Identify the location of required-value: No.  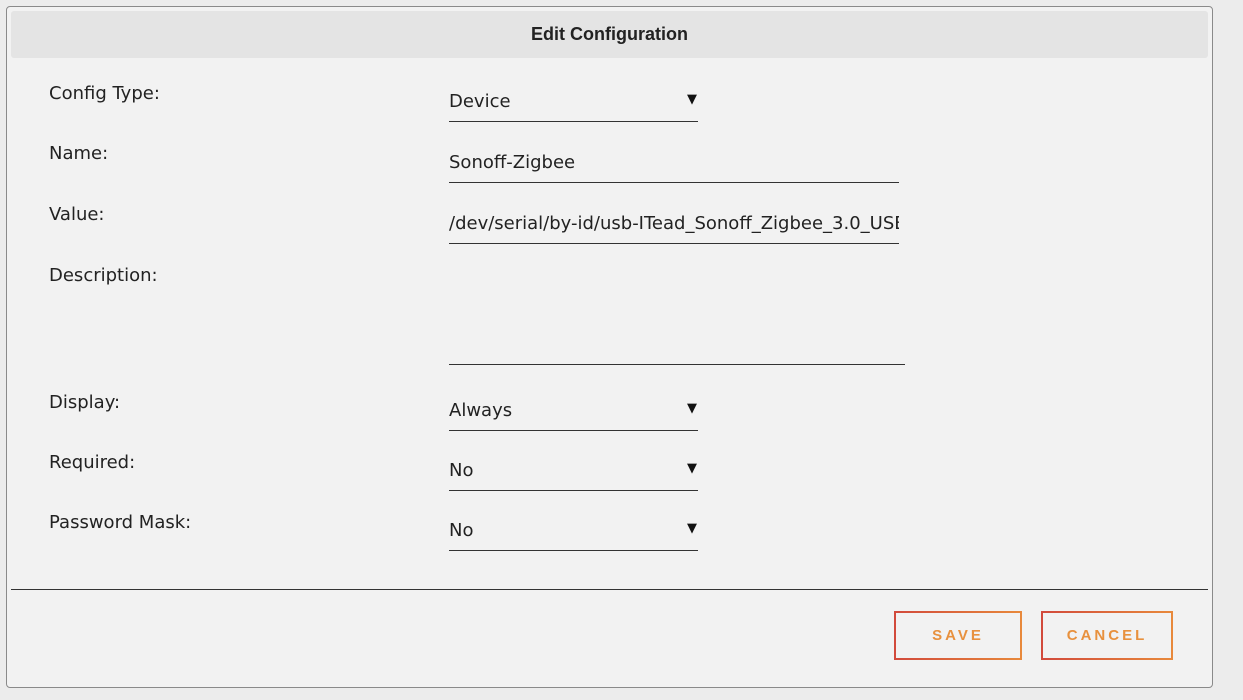
(461, 470).